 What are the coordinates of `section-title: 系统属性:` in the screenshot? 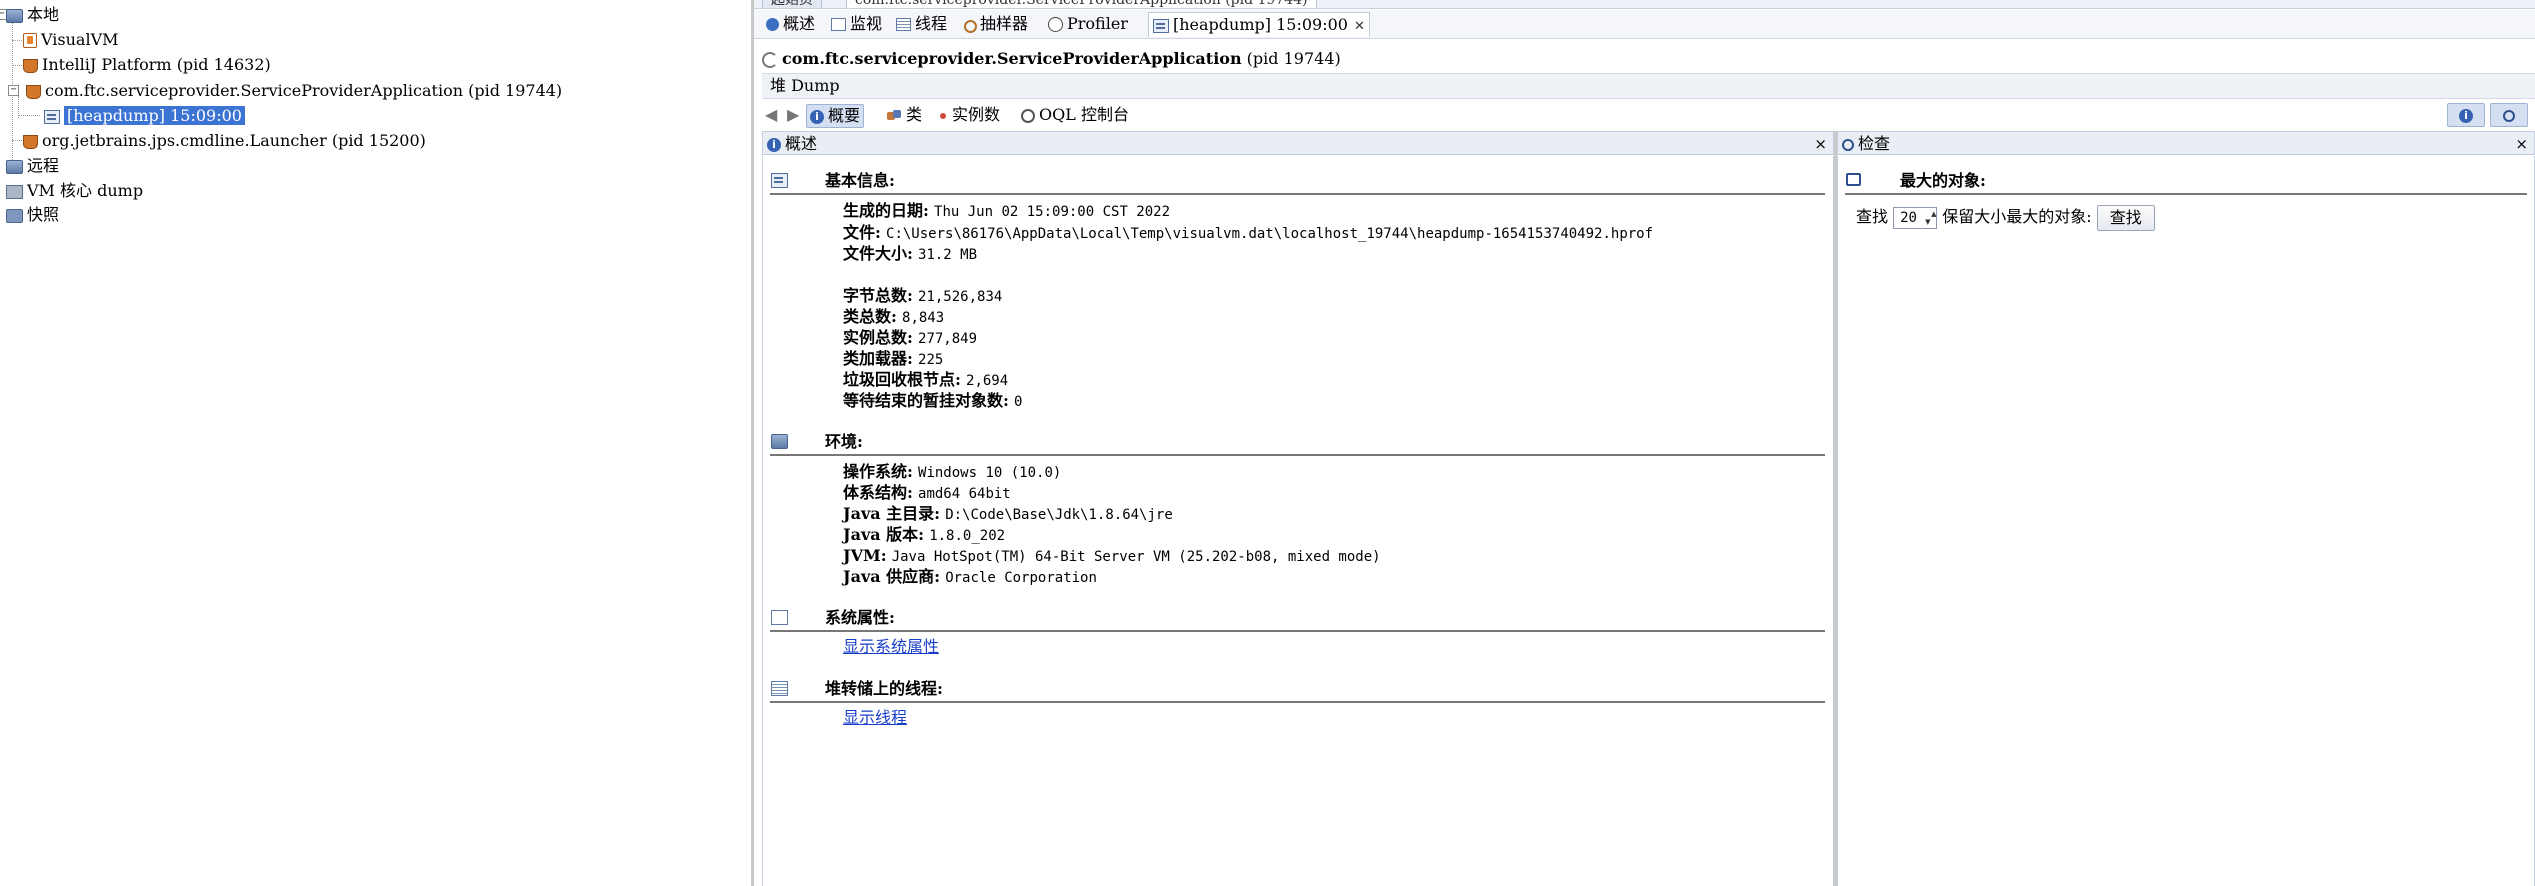 It's located at (860, 617).